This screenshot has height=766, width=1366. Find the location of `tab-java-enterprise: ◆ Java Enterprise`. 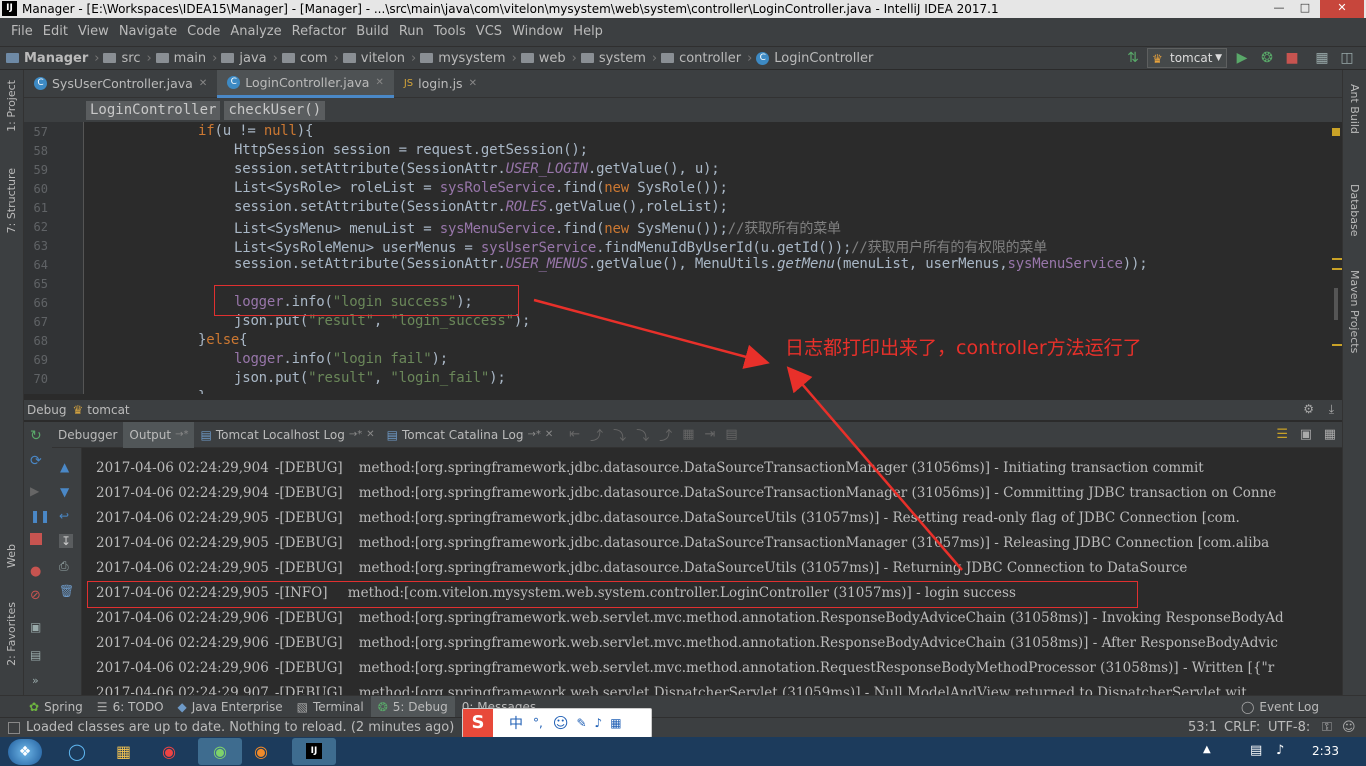

tab-java-enterprise: ◆ Java Enterprise is located at coordinates (230, 707).